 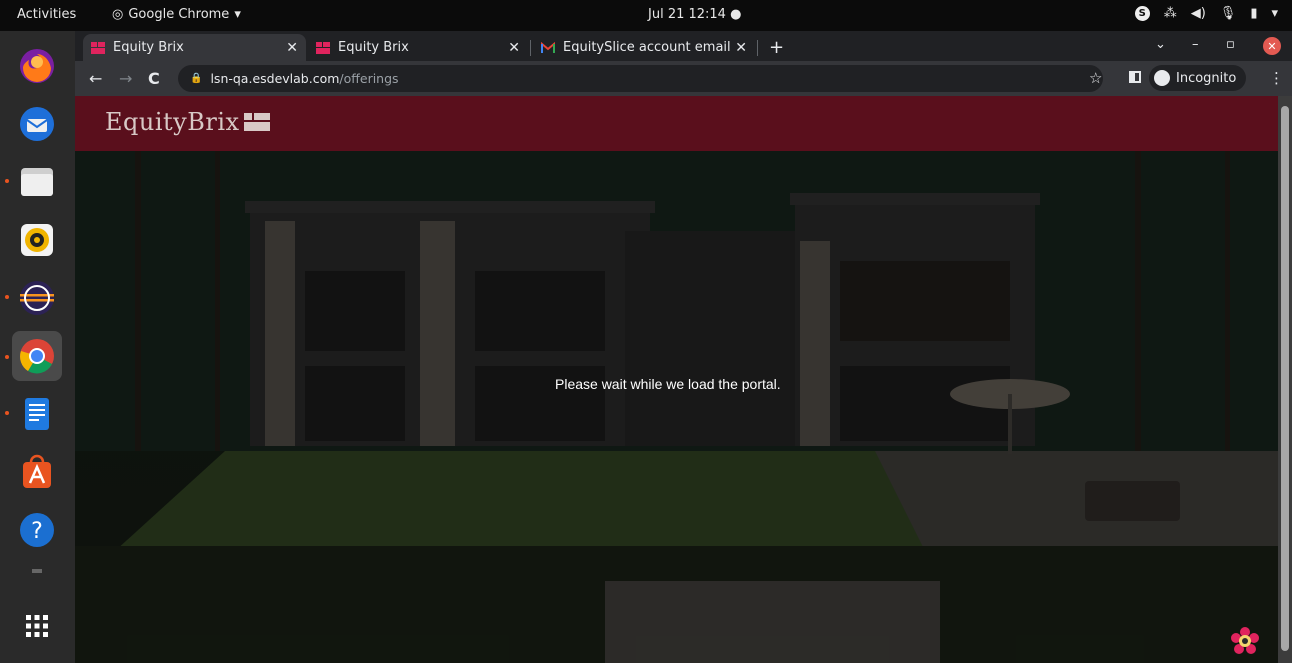 What do you see at coordinates (668, 384) in the screenshot?
I see `loading-message: Please wait while we load the portal.` at bounding box center [668, 384].